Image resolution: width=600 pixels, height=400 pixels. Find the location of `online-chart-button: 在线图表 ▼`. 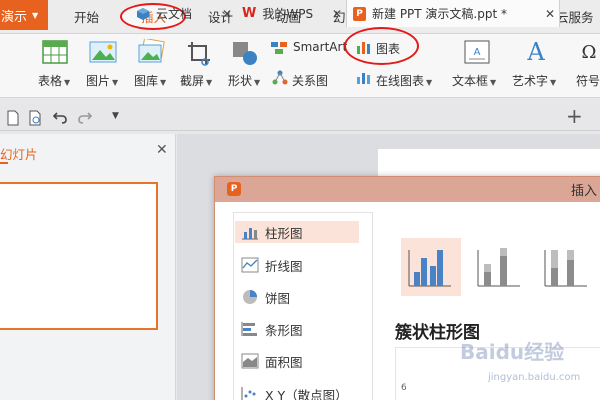

online-chart-button: 在线图表 ▼ is located at coordinates (404, 80).